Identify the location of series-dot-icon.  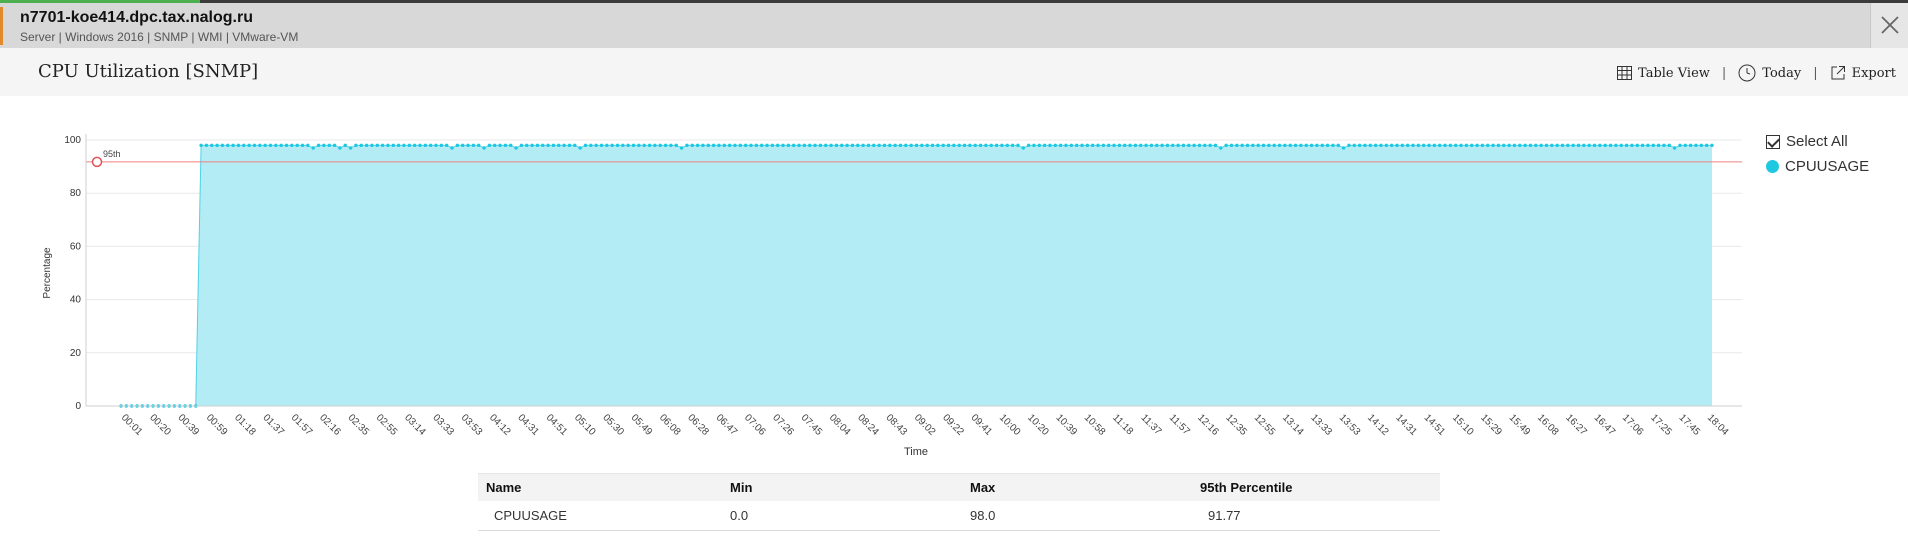
(1772, 166).